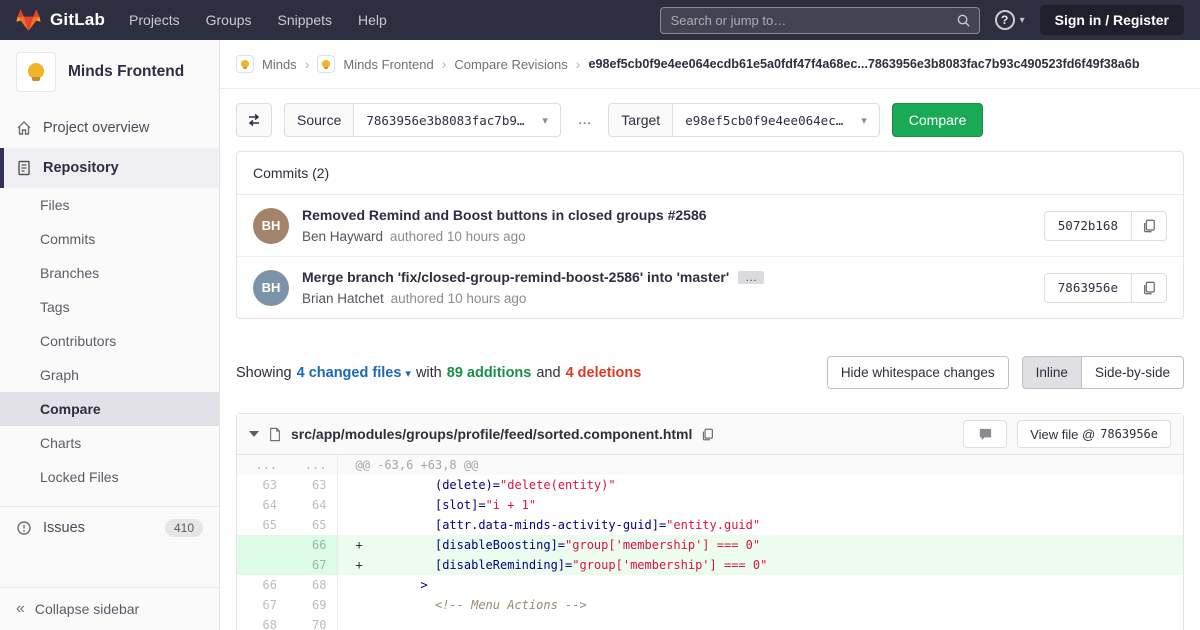 The width and height of the screenshot is (1200, 630). I want to click on project-mini-avatar, so click(326, 64).